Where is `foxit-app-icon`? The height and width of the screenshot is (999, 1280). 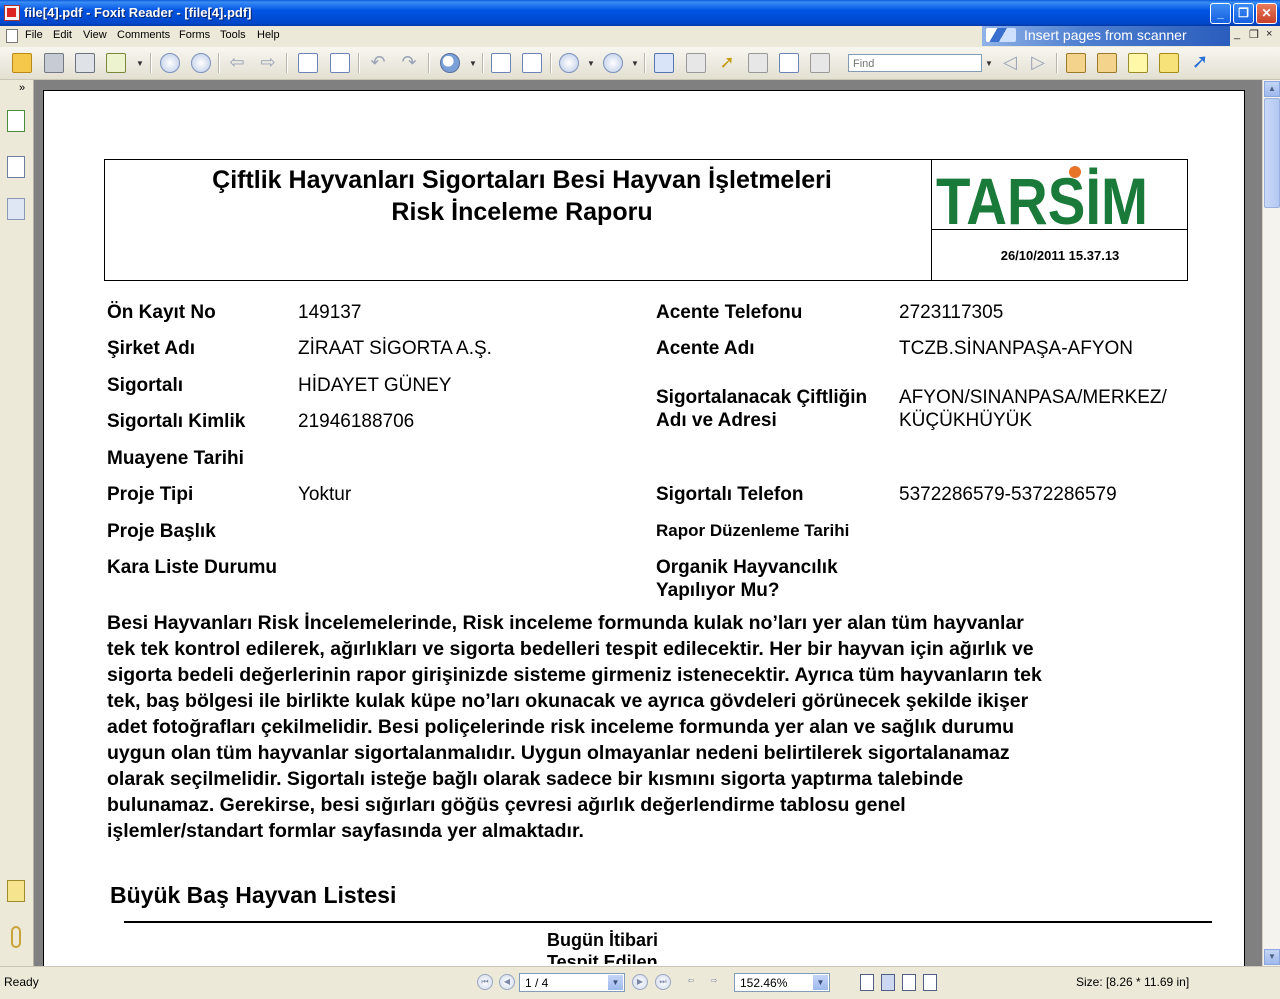 foxit-app-icon is located at coordinates (12, 13).